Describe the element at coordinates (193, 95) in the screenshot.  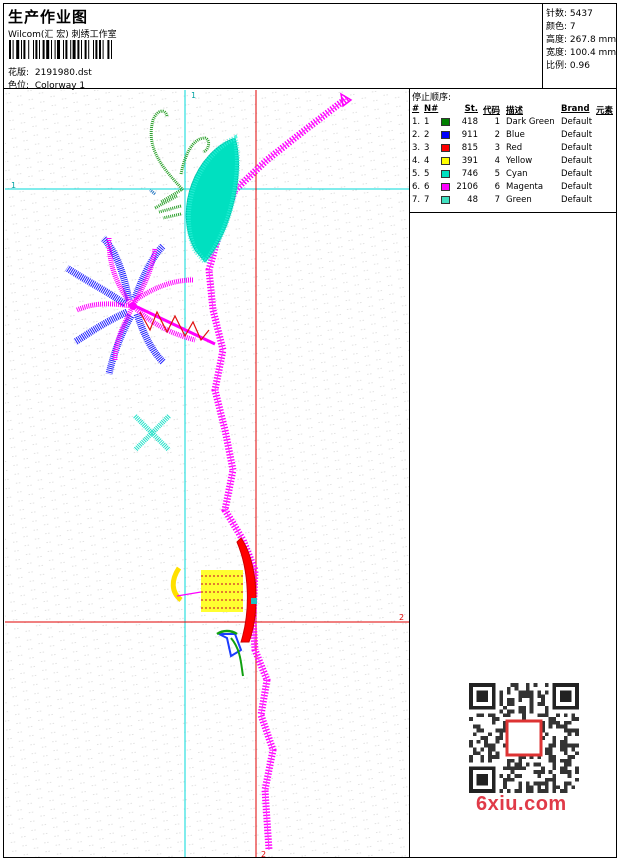
I see `guide-label-cyan-v: 1` at that location.